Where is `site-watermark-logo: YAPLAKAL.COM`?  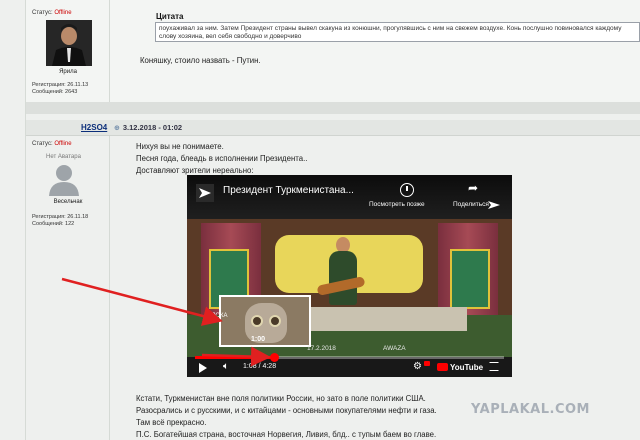
site-watermark-logo: YAPLAKAL.COM is located at coordinates (530, 409).